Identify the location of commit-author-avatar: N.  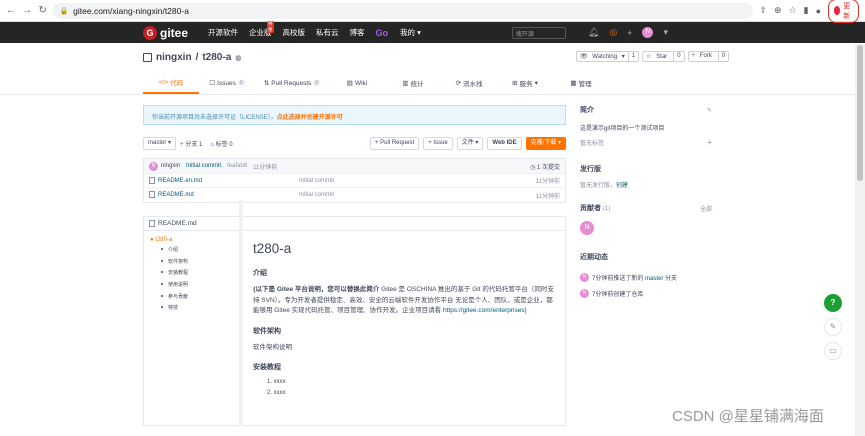
(153, 166).